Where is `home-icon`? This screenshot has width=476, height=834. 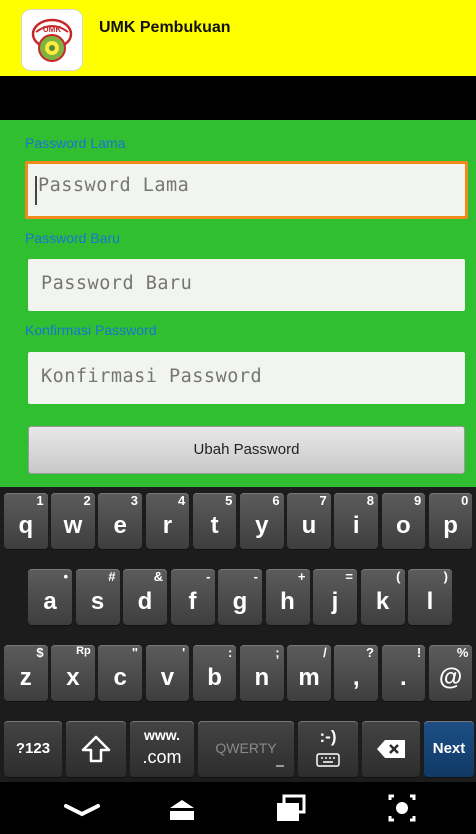 home-icon is located at coordinates (182, 808).